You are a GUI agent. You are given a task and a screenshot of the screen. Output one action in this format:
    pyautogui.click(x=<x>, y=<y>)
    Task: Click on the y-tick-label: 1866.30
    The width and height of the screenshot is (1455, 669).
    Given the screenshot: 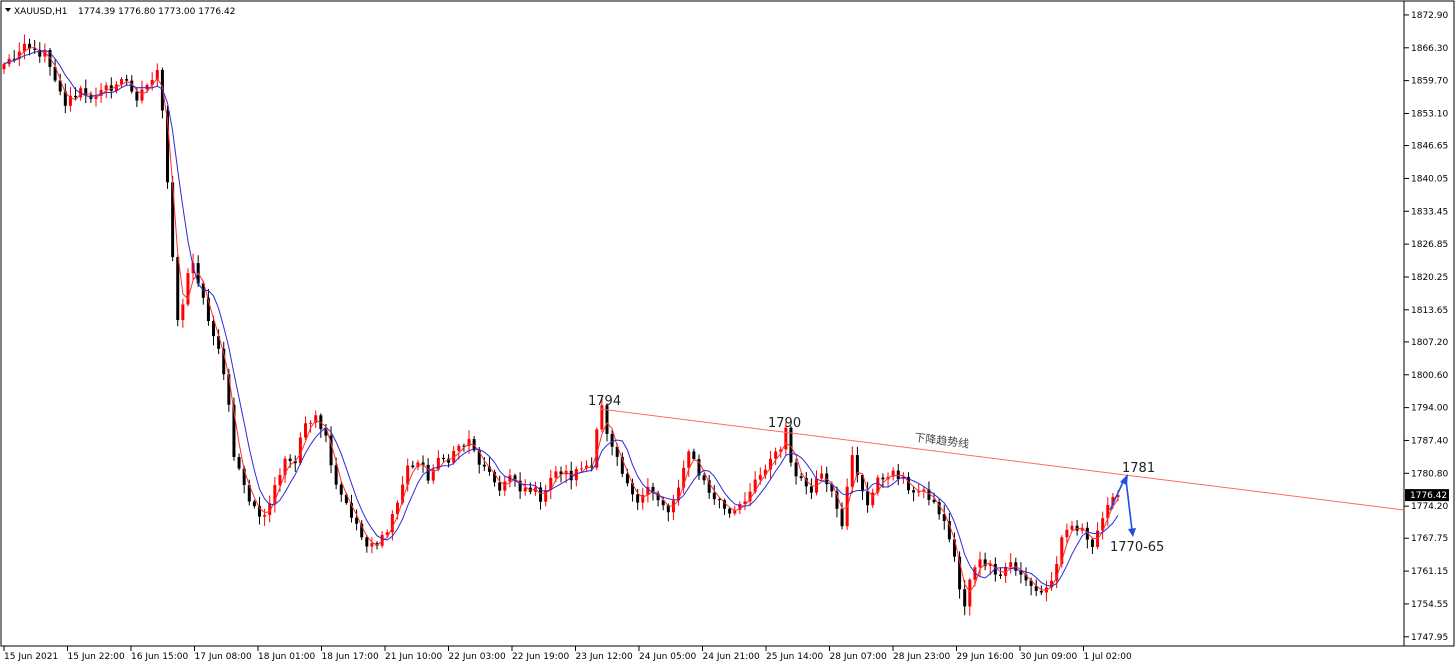 What is the action you would take?
    pyautogui.click(x=1429, y=49)
    